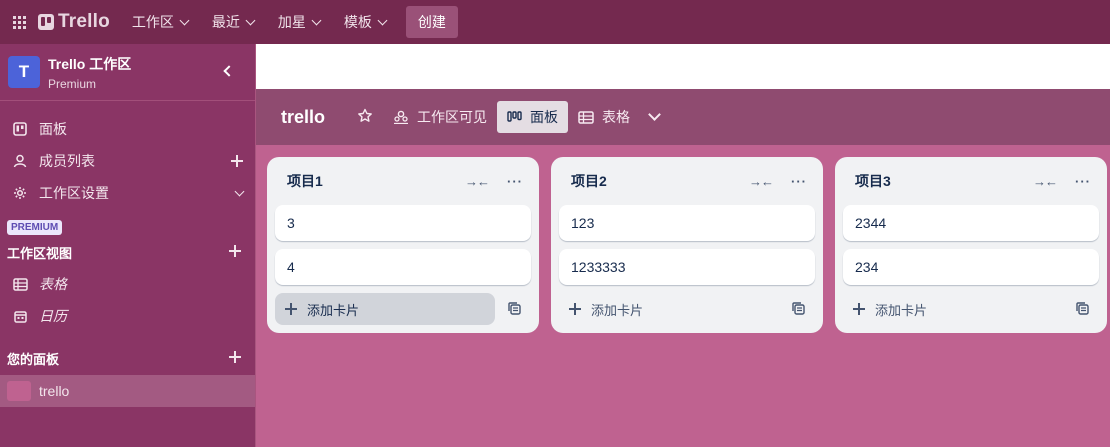 The width and height of the screenshot is (1110, 447). I want to click on nav-menu-workspaces: 工作区, so click(160, 22).